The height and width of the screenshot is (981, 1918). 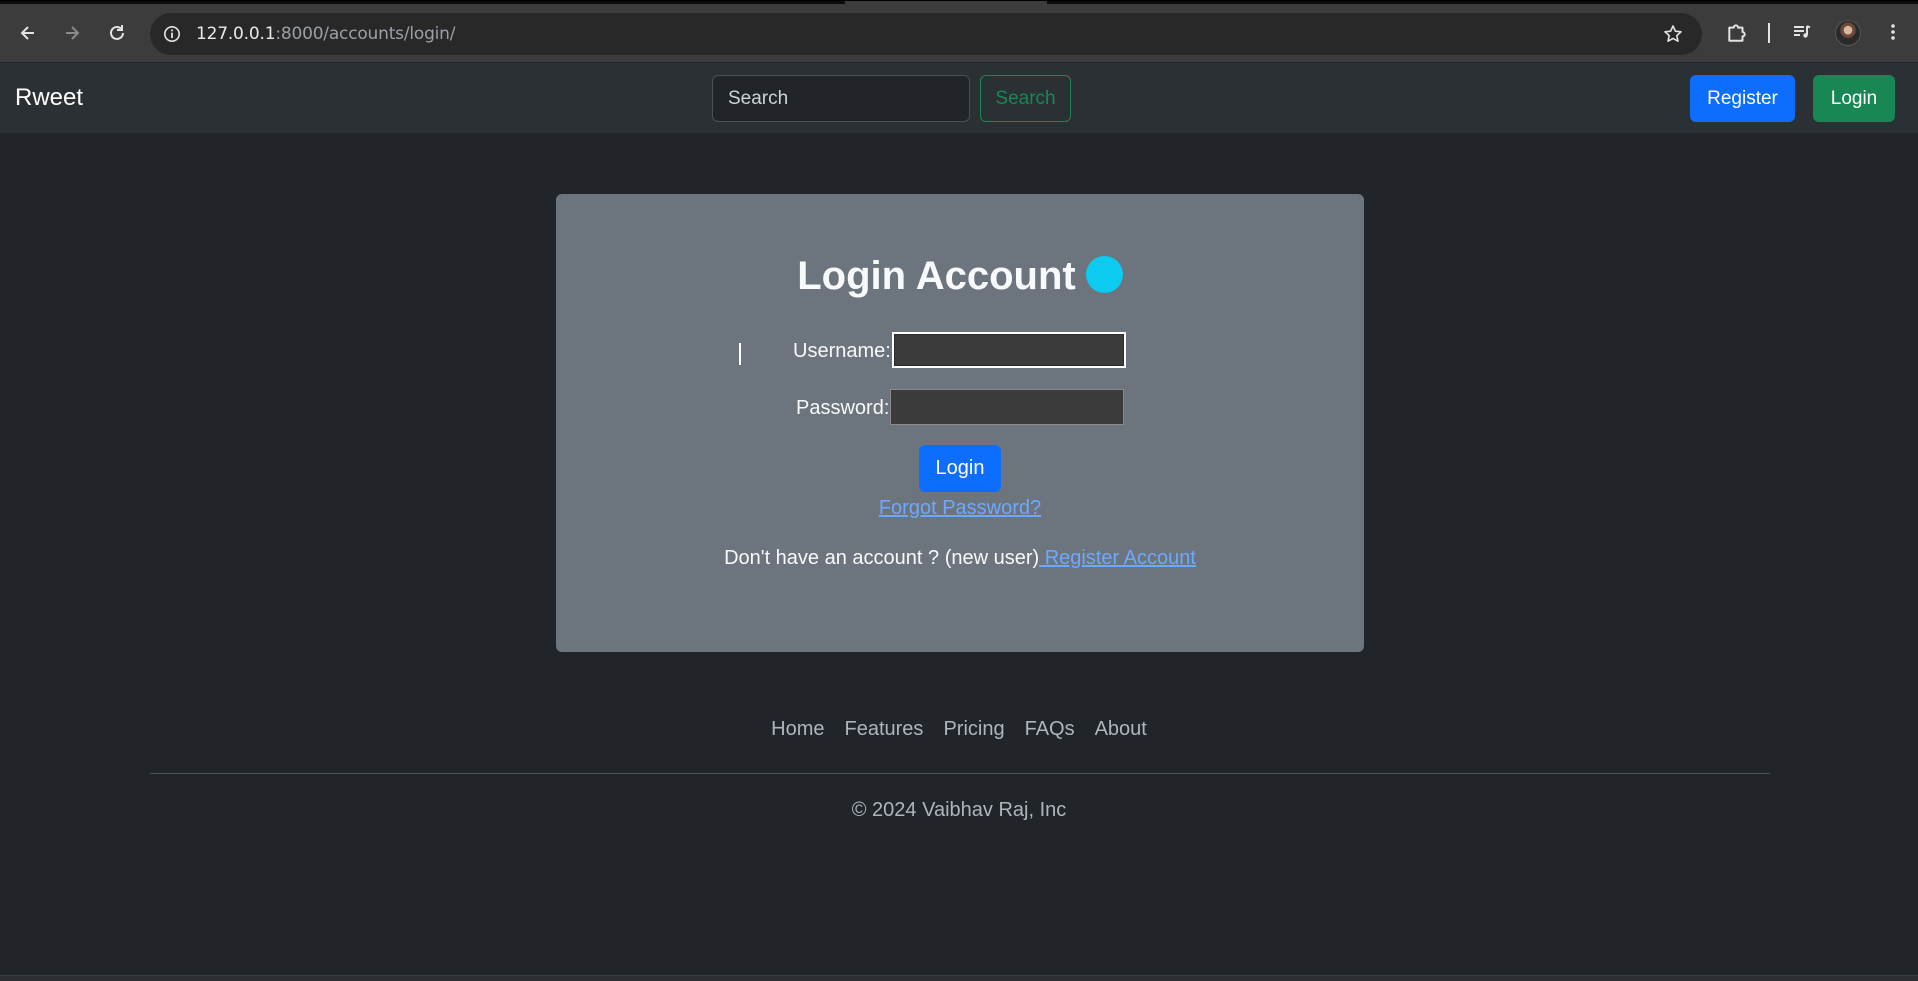 What do you see at coordinates (172, 34) in the screenshot?
I see `info-icon` at bounding box center [172, 34].